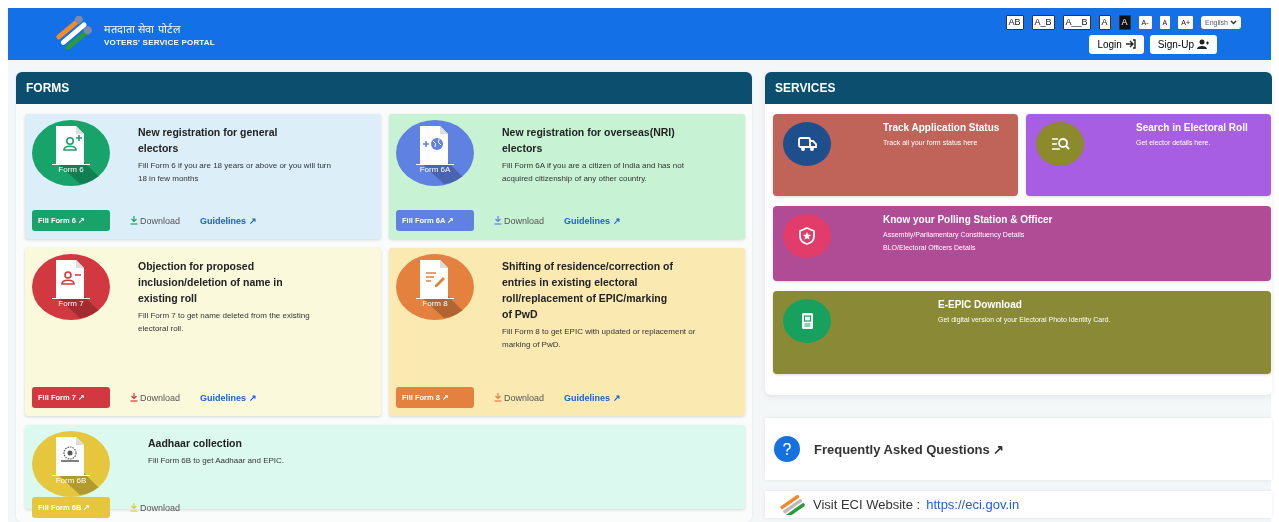 This screenshot has height=522, width=1279. What do you see at coordinates (435, 169) in the screenshot?
I see `form-number-label: Form 6A` at bounding box center [435, 169].